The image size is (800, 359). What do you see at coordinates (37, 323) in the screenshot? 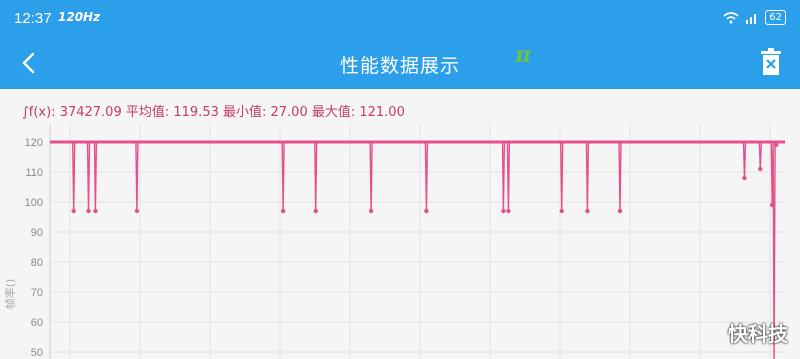
I see `y-tick-label: 60` at bounding box center [37, 323].